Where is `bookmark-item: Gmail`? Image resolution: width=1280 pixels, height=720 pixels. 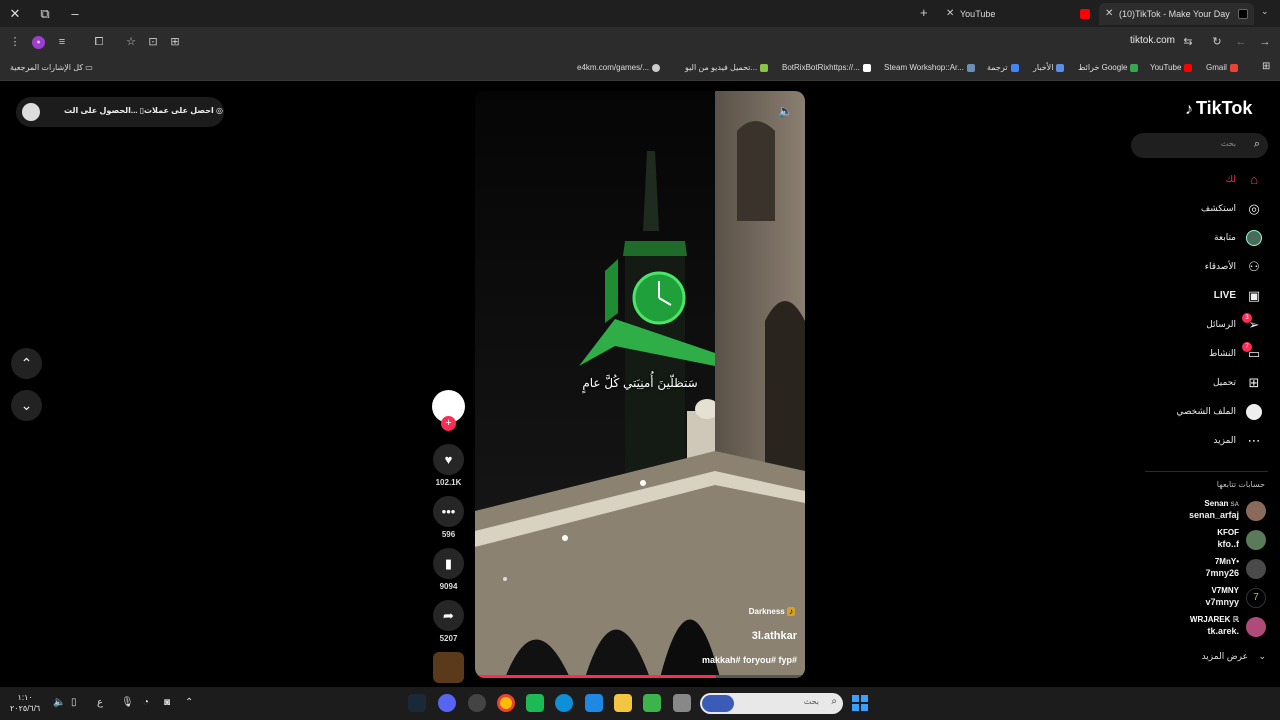 bookmark-item: Gmail is located at coordinates (1222, 68).